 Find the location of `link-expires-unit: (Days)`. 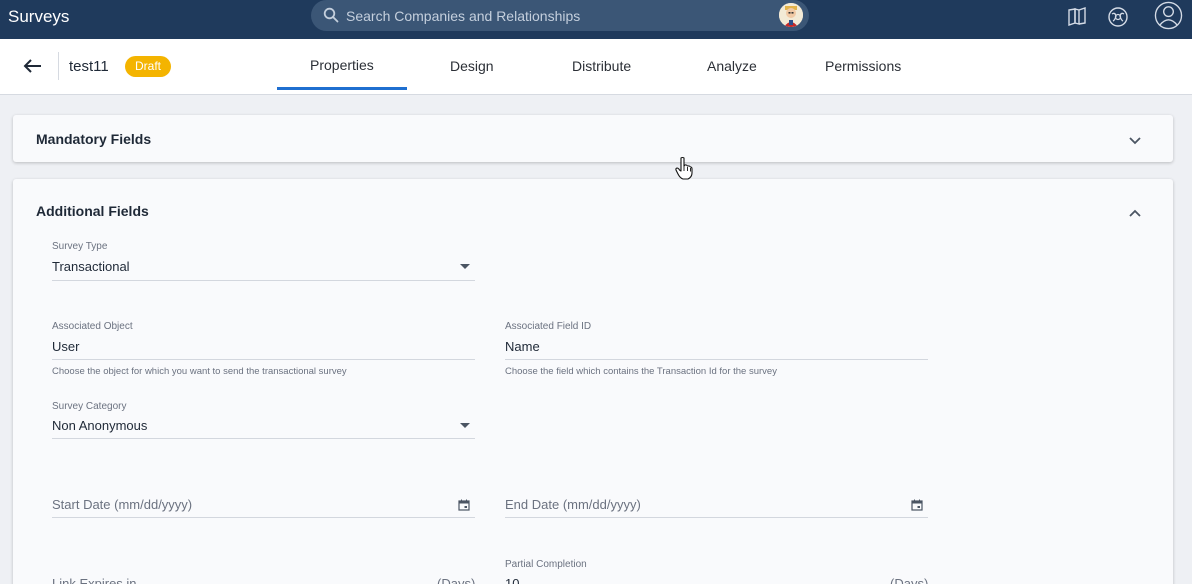

link-expires-unit: (Days) is located at coordinates (456, 580).